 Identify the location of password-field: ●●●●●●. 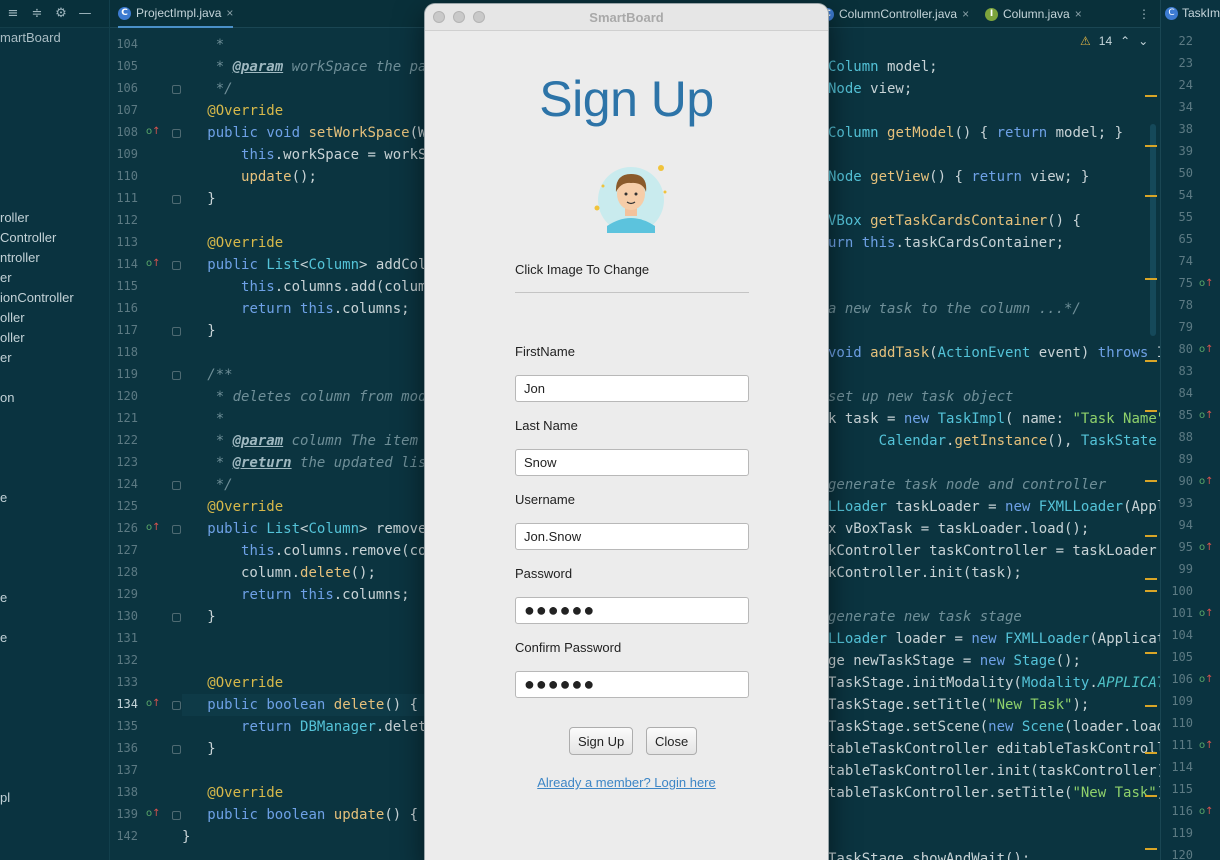
(632, 610).